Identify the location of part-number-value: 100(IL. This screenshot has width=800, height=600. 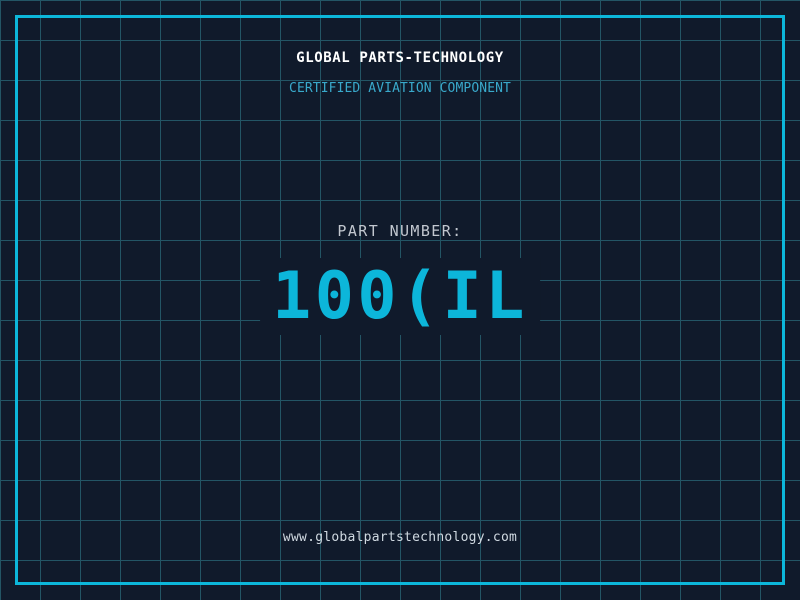
(400, 296).